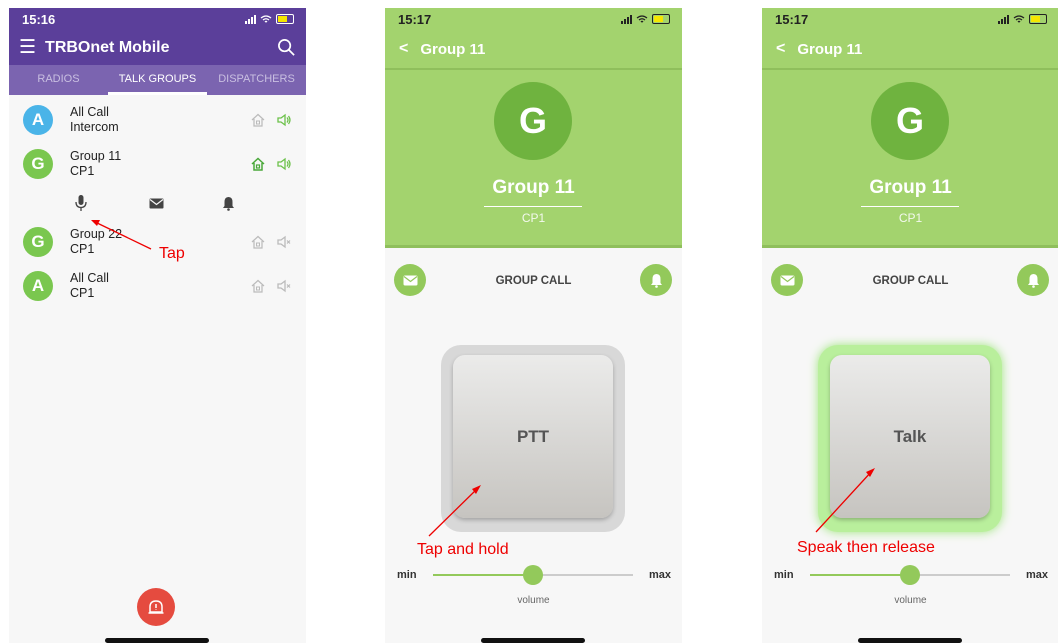 The height and width of the screenshot is (643, 1058). I want to click on alarm-icon, so click(156, 607).